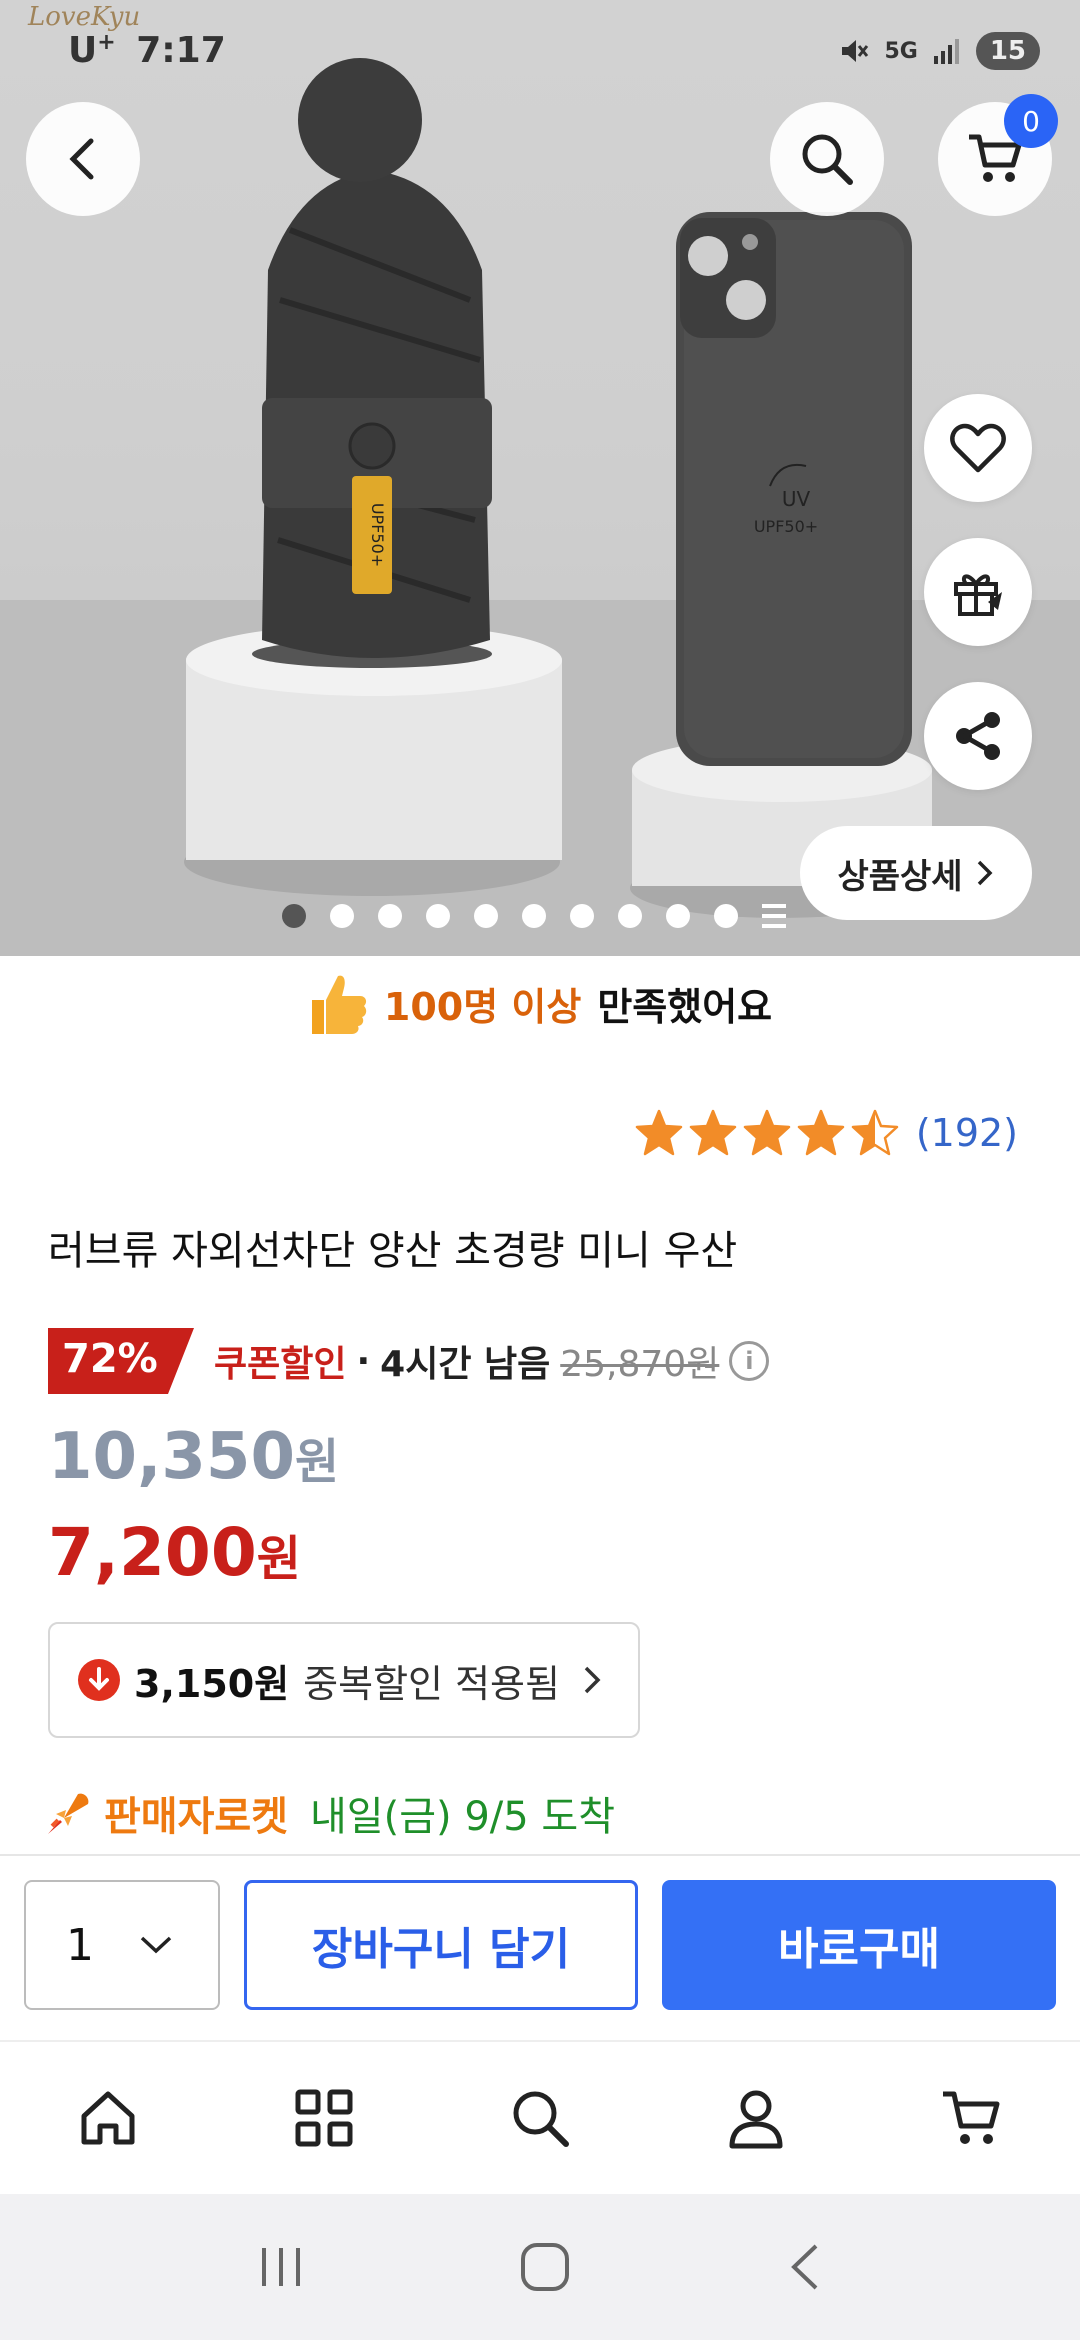  I want to click on home-icon, so click(108, 2118).